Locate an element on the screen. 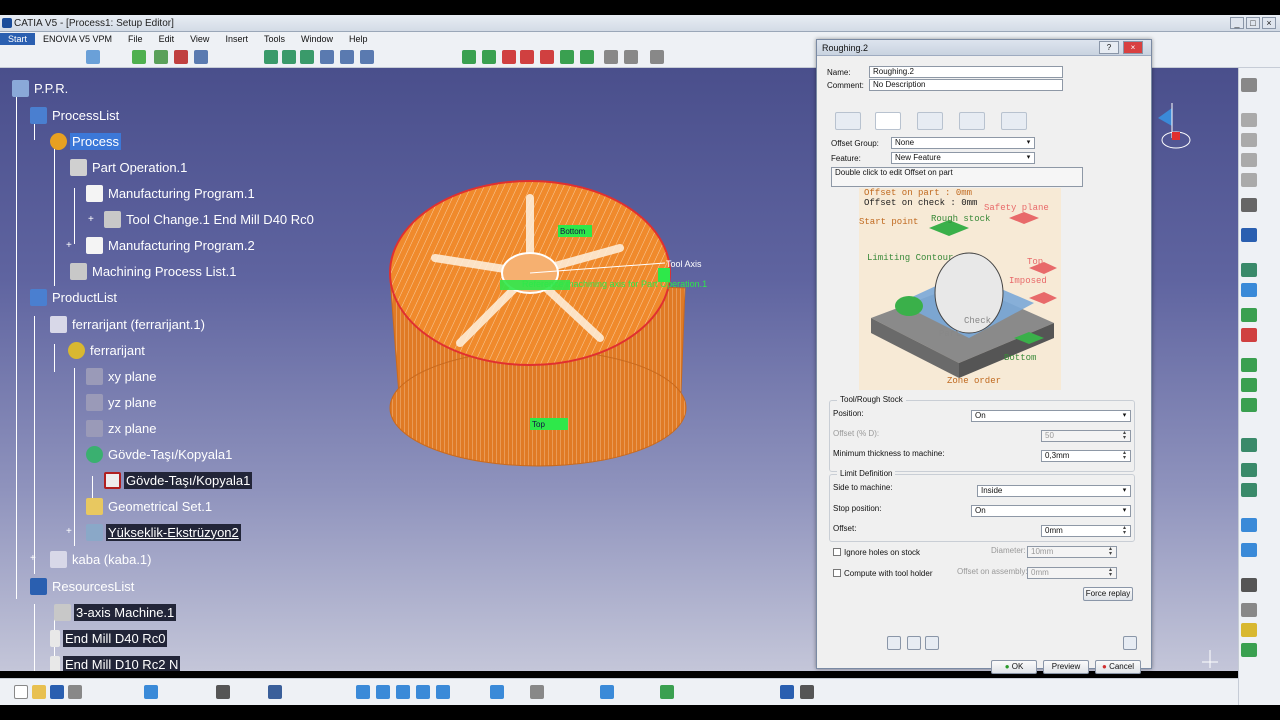  close-button: × is located at coordinates (1269, 23).